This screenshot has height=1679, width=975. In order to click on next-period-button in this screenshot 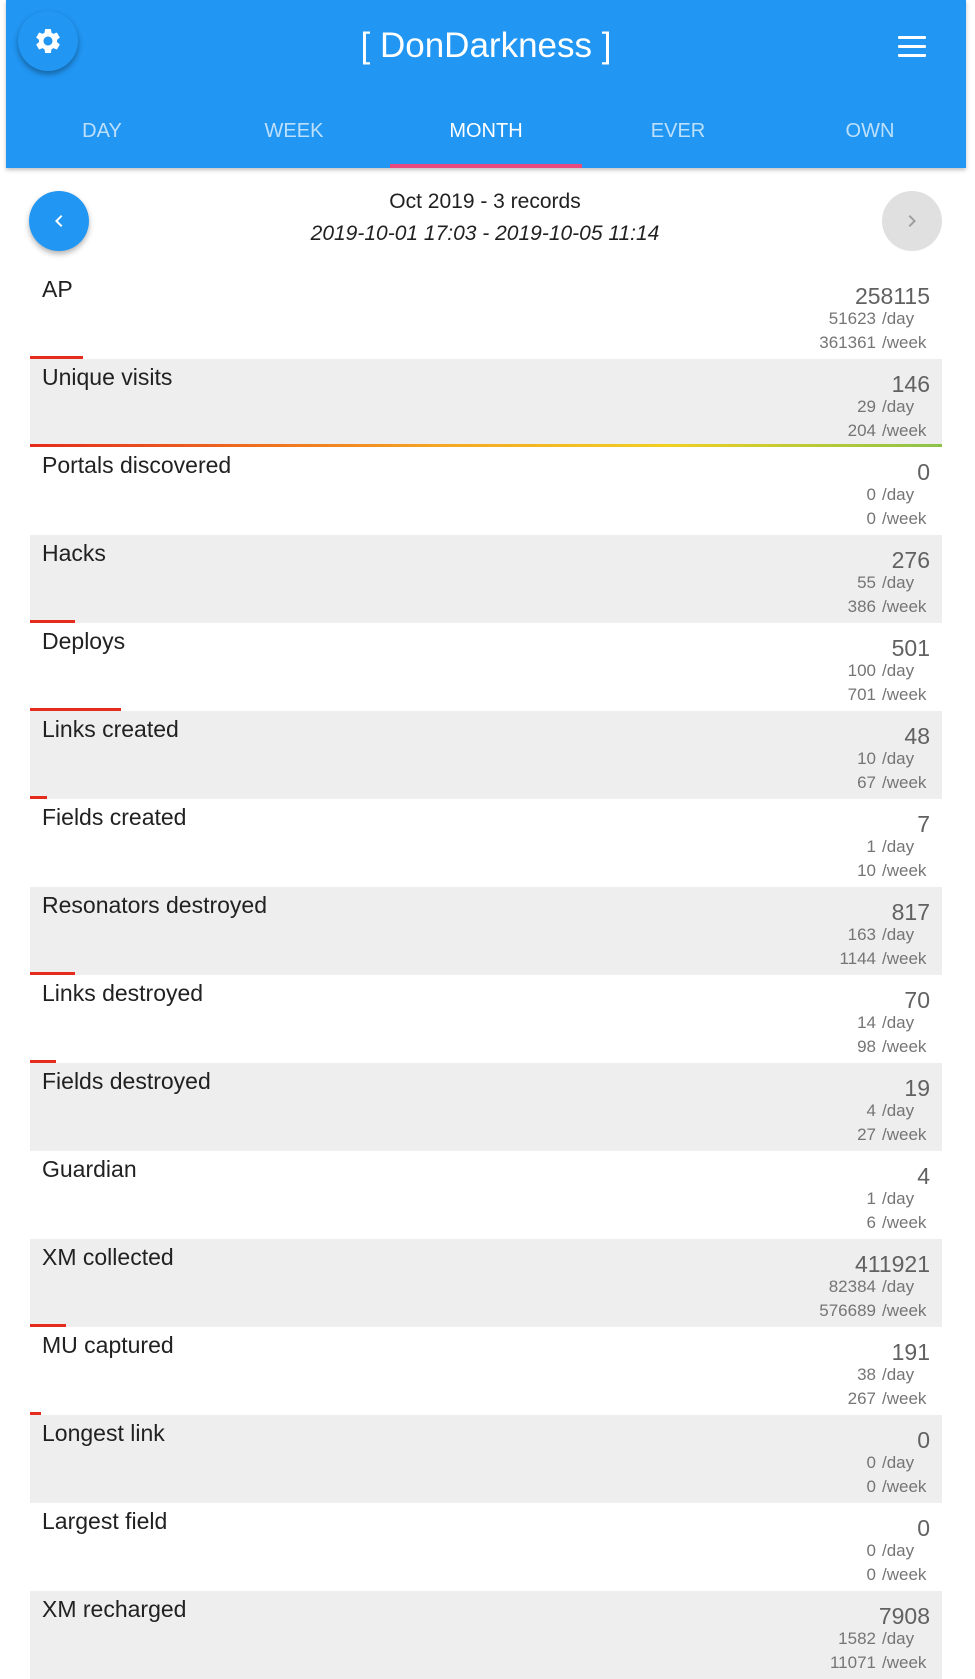, I will do `click(912, 221)`.